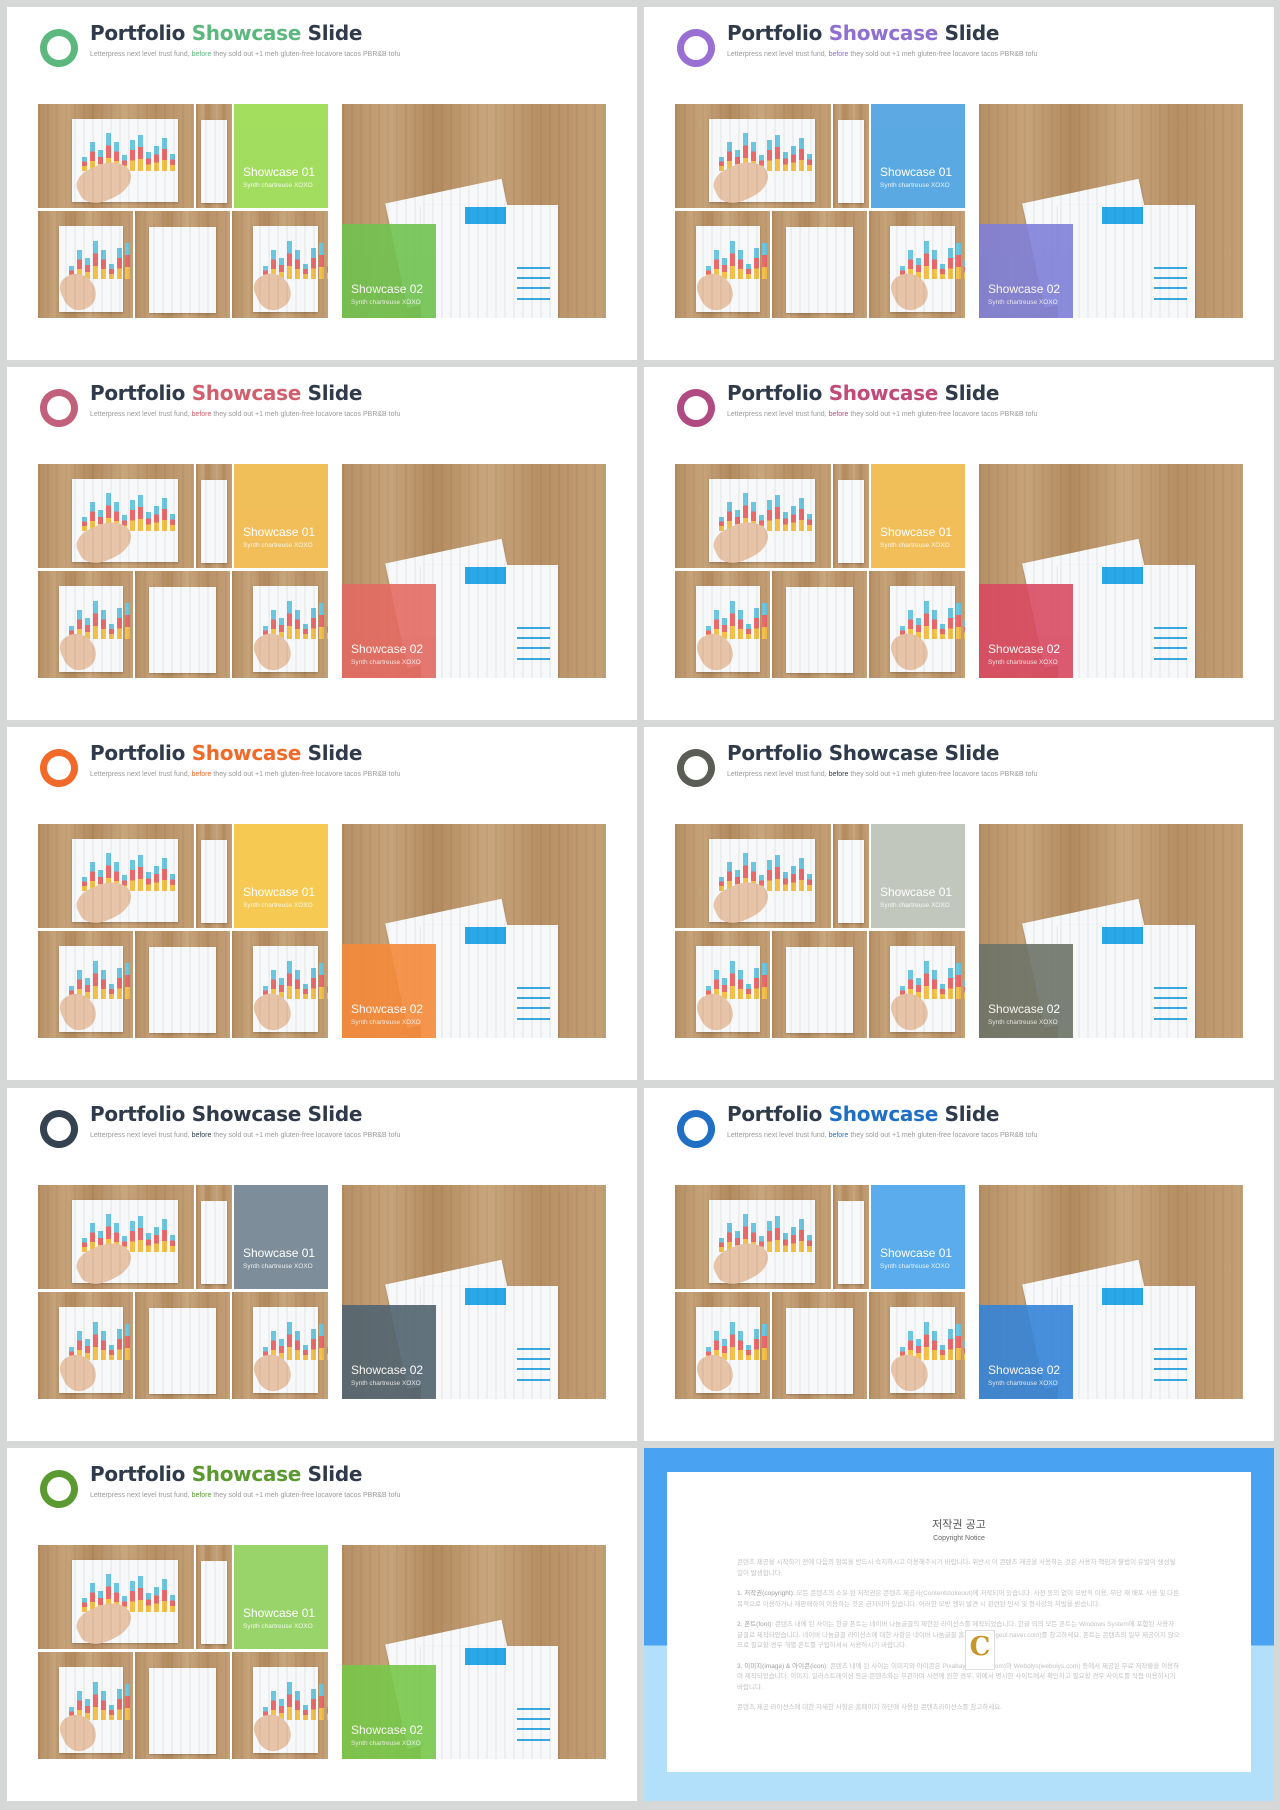 This screenshot has width=1280, height=1810. What do you see at coordinates (386, 302) in the screenshot?
I see `showcase-02-subtitle: Synth chartreuse XOXO` at bounding box center [386, 302].